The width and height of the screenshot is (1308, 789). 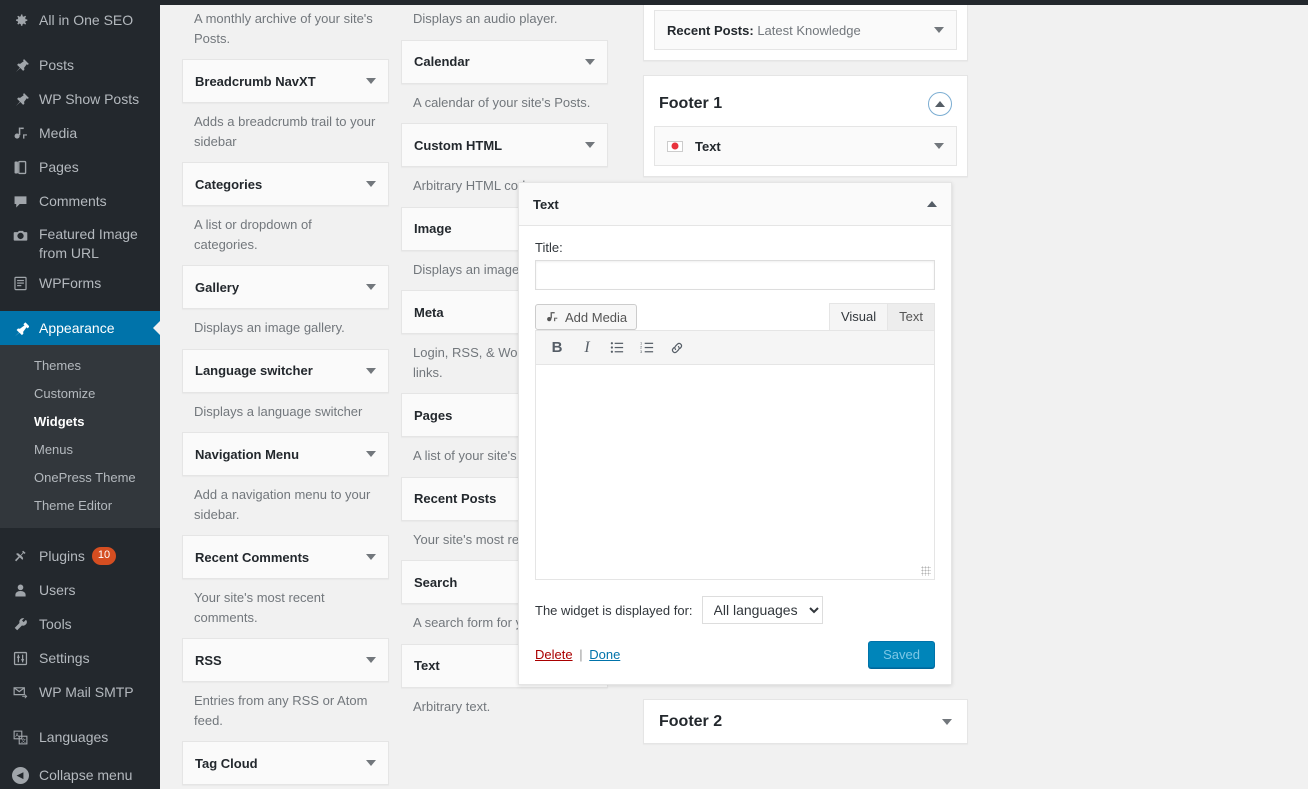 What do you see at coordinates (932, 204) in the screenshot?
I see `chevron-up-icon` at bounding box center [932, 204].